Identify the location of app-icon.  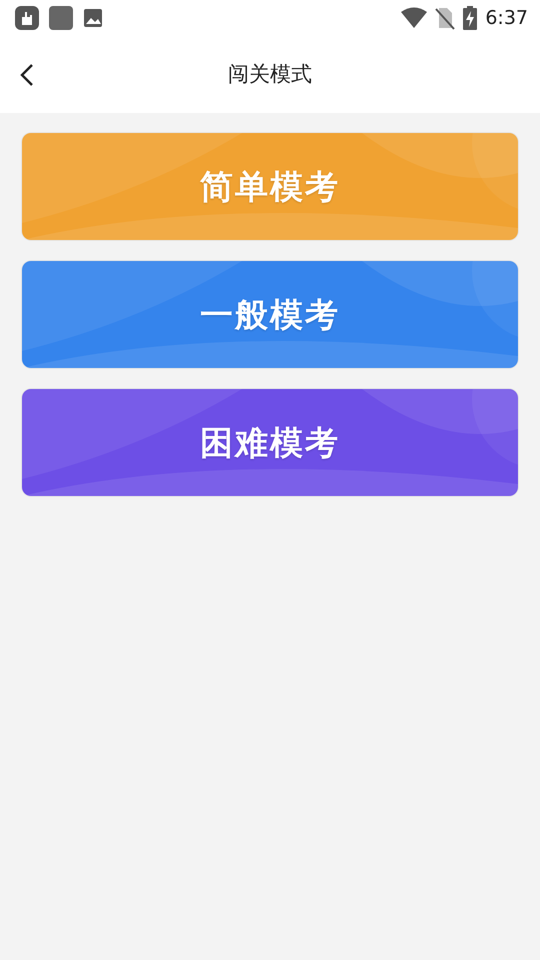
(27, 18).